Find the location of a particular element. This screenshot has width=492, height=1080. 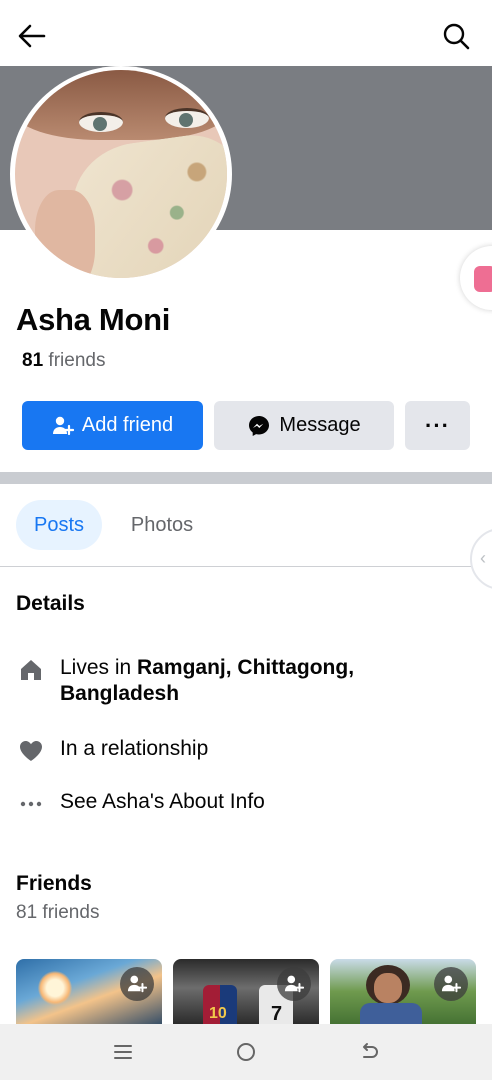

lives-prefix: Lives in is located at coordinates (99, 667).